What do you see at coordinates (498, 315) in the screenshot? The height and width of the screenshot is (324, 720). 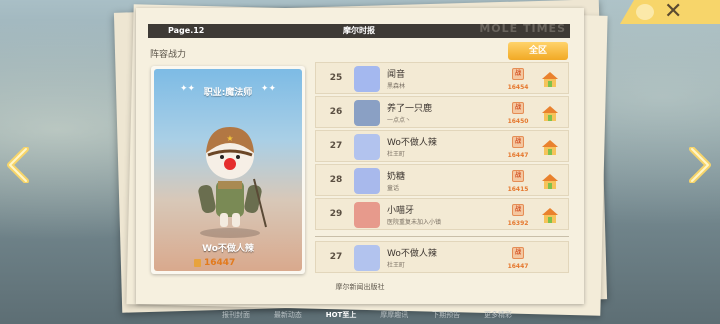 I see `tab-more: 更多精彩` at bounding box center [498, 315].